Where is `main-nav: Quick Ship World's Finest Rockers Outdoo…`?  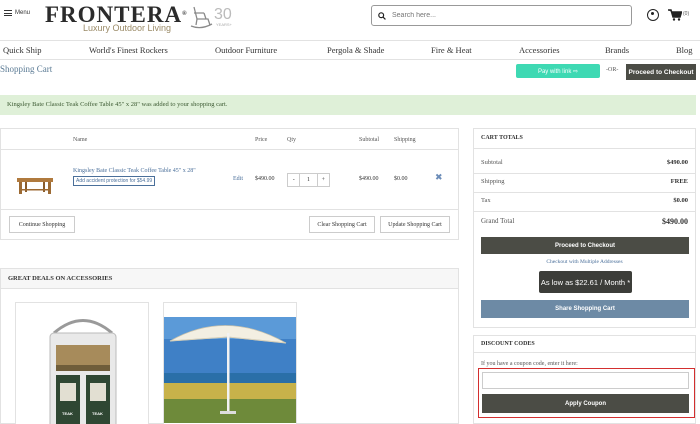
main-nav: Quick Ship World's Finest Rockers Outdoo… is located at coordinates (350, 50).